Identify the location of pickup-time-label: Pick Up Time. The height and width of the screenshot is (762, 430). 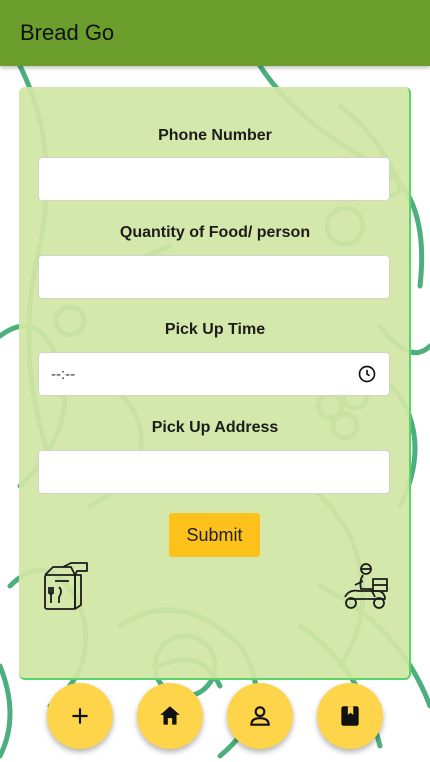
(215, 329).